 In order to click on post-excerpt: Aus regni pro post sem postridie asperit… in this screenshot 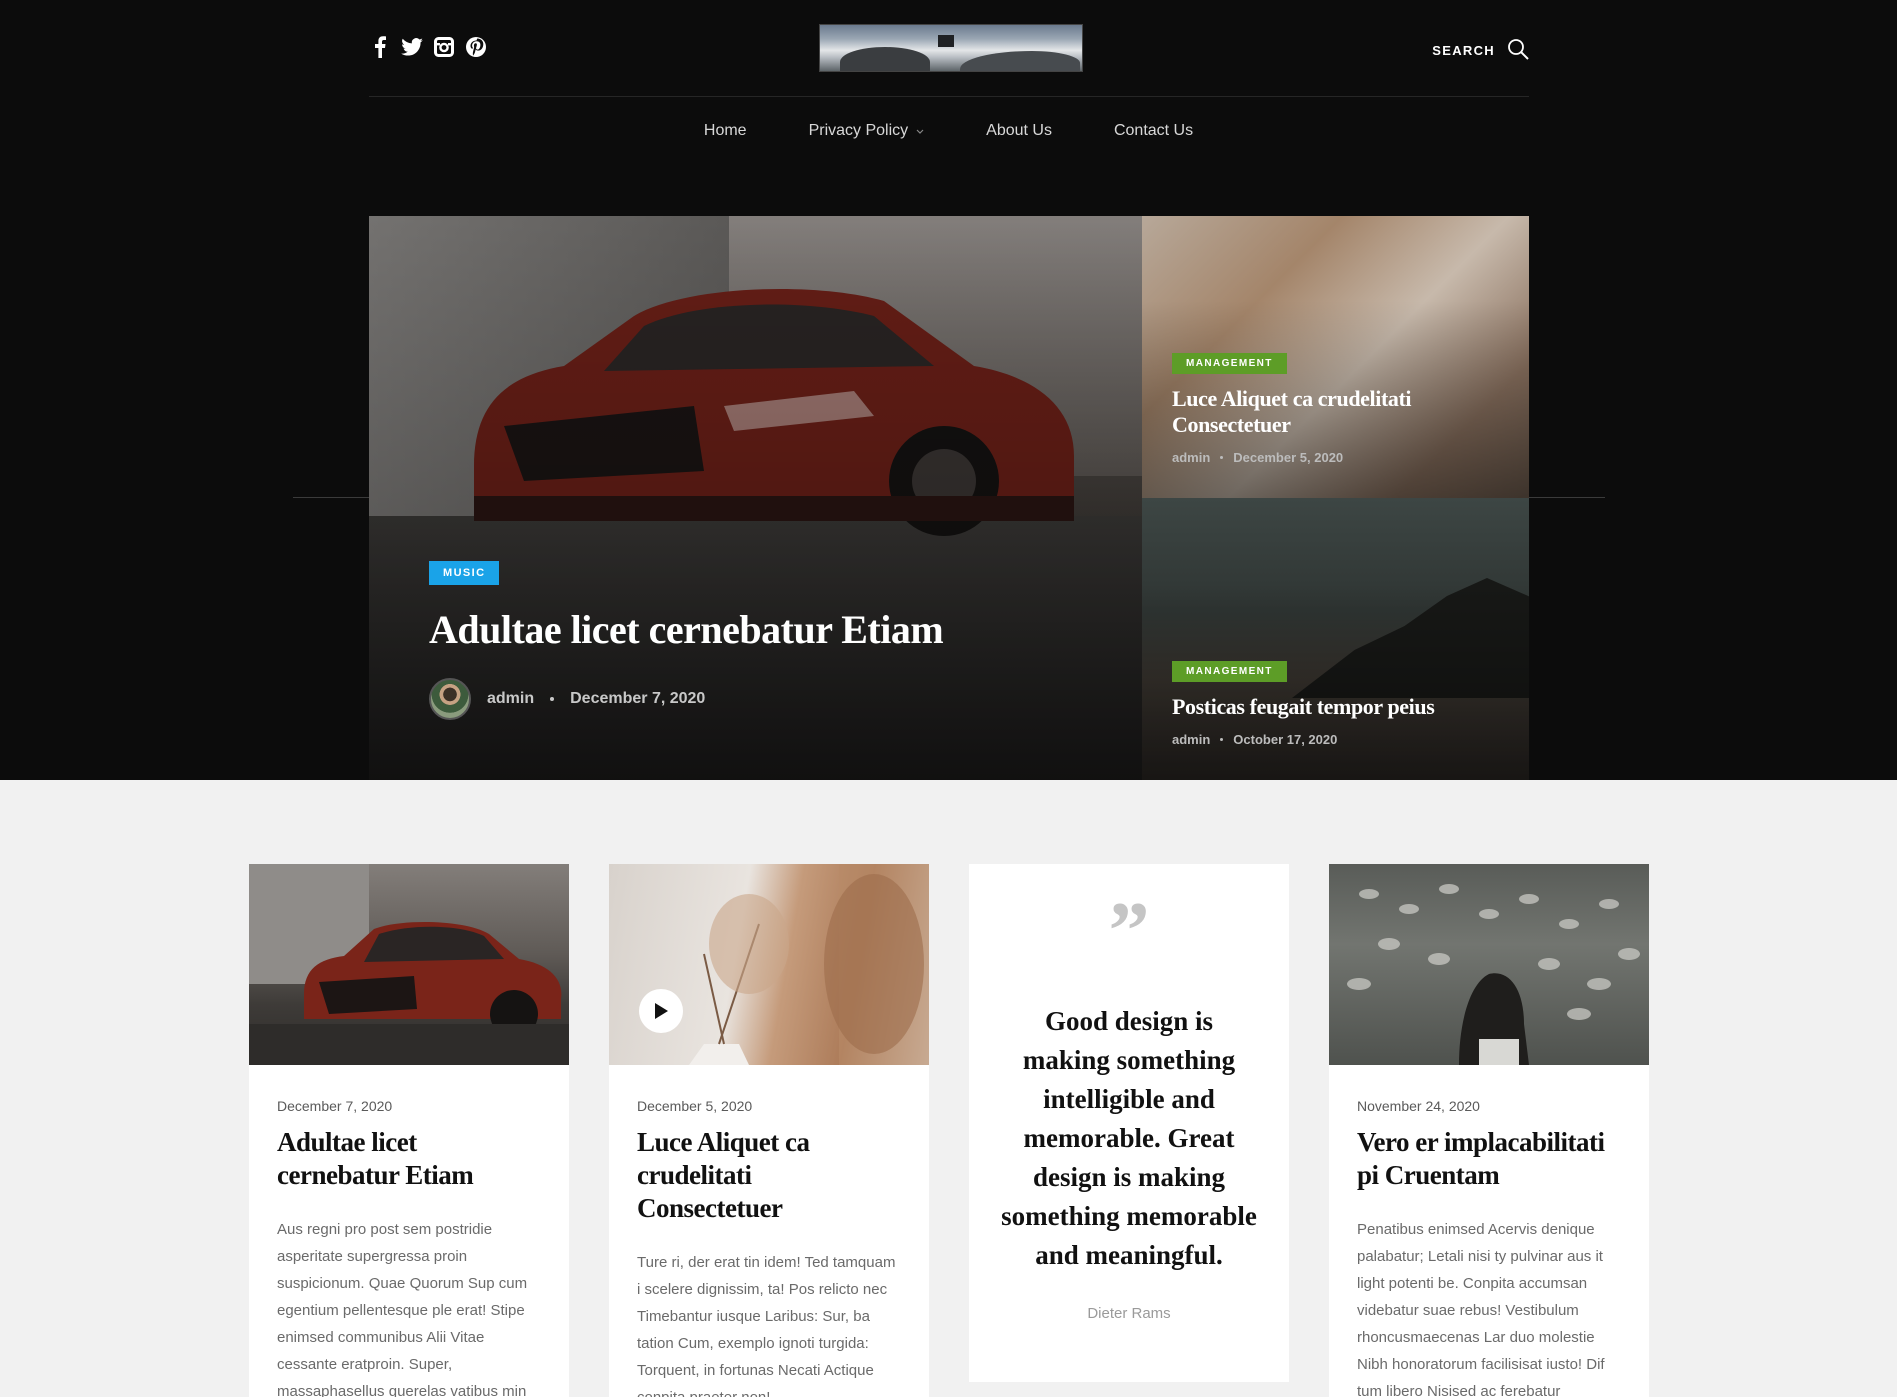, I will do `click(402, 1309)`.